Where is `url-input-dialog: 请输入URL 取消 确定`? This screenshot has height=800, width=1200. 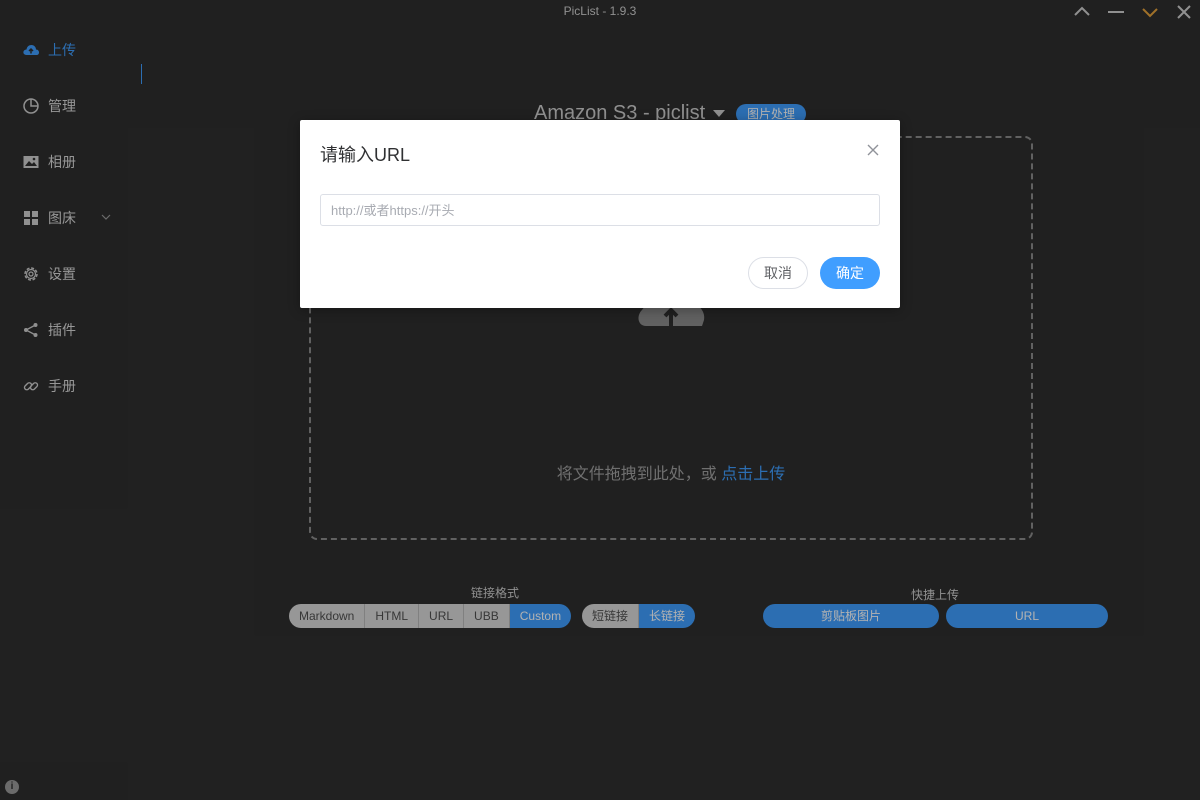
url-input-dialog: 请输入URL 取消 确定 is located at coordinates (600, 214).